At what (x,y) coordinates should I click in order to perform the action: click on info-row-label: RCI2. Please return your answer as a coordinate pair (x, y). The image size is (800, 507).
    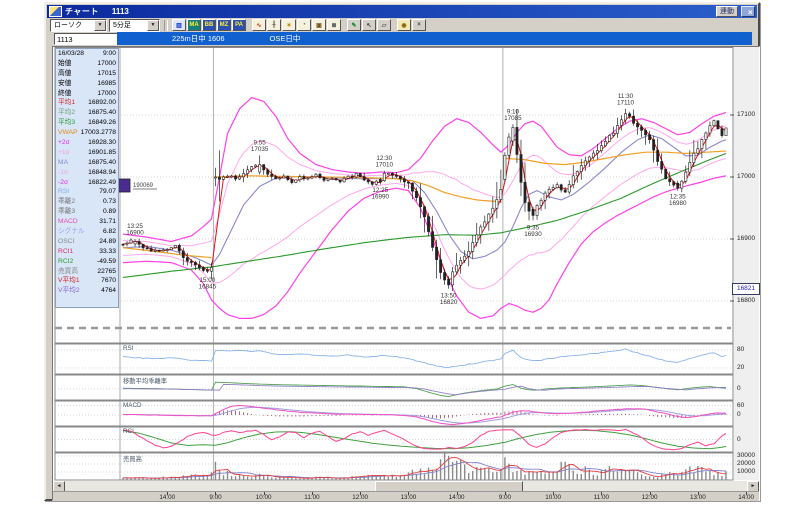
    Looking at the image, I should click on (66, 261).